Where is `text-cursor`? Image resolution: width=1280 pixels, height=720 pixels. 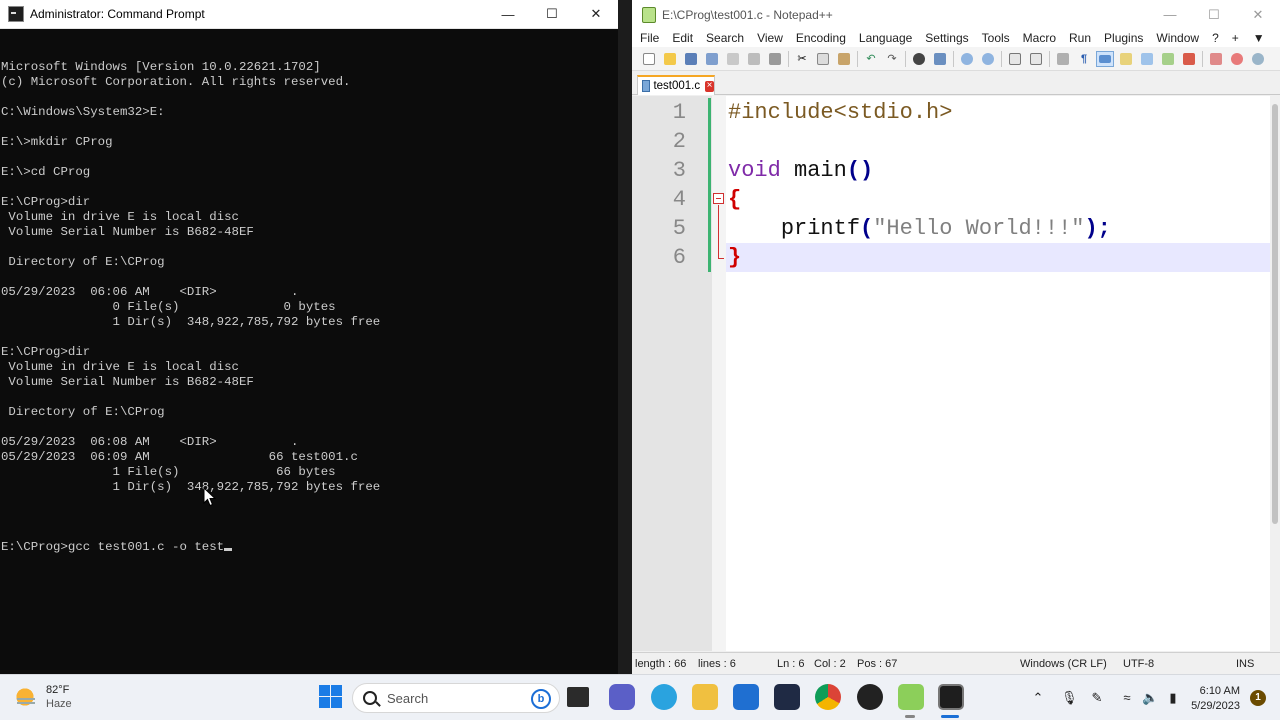
text-cursor is located at coordinates (228, 549).